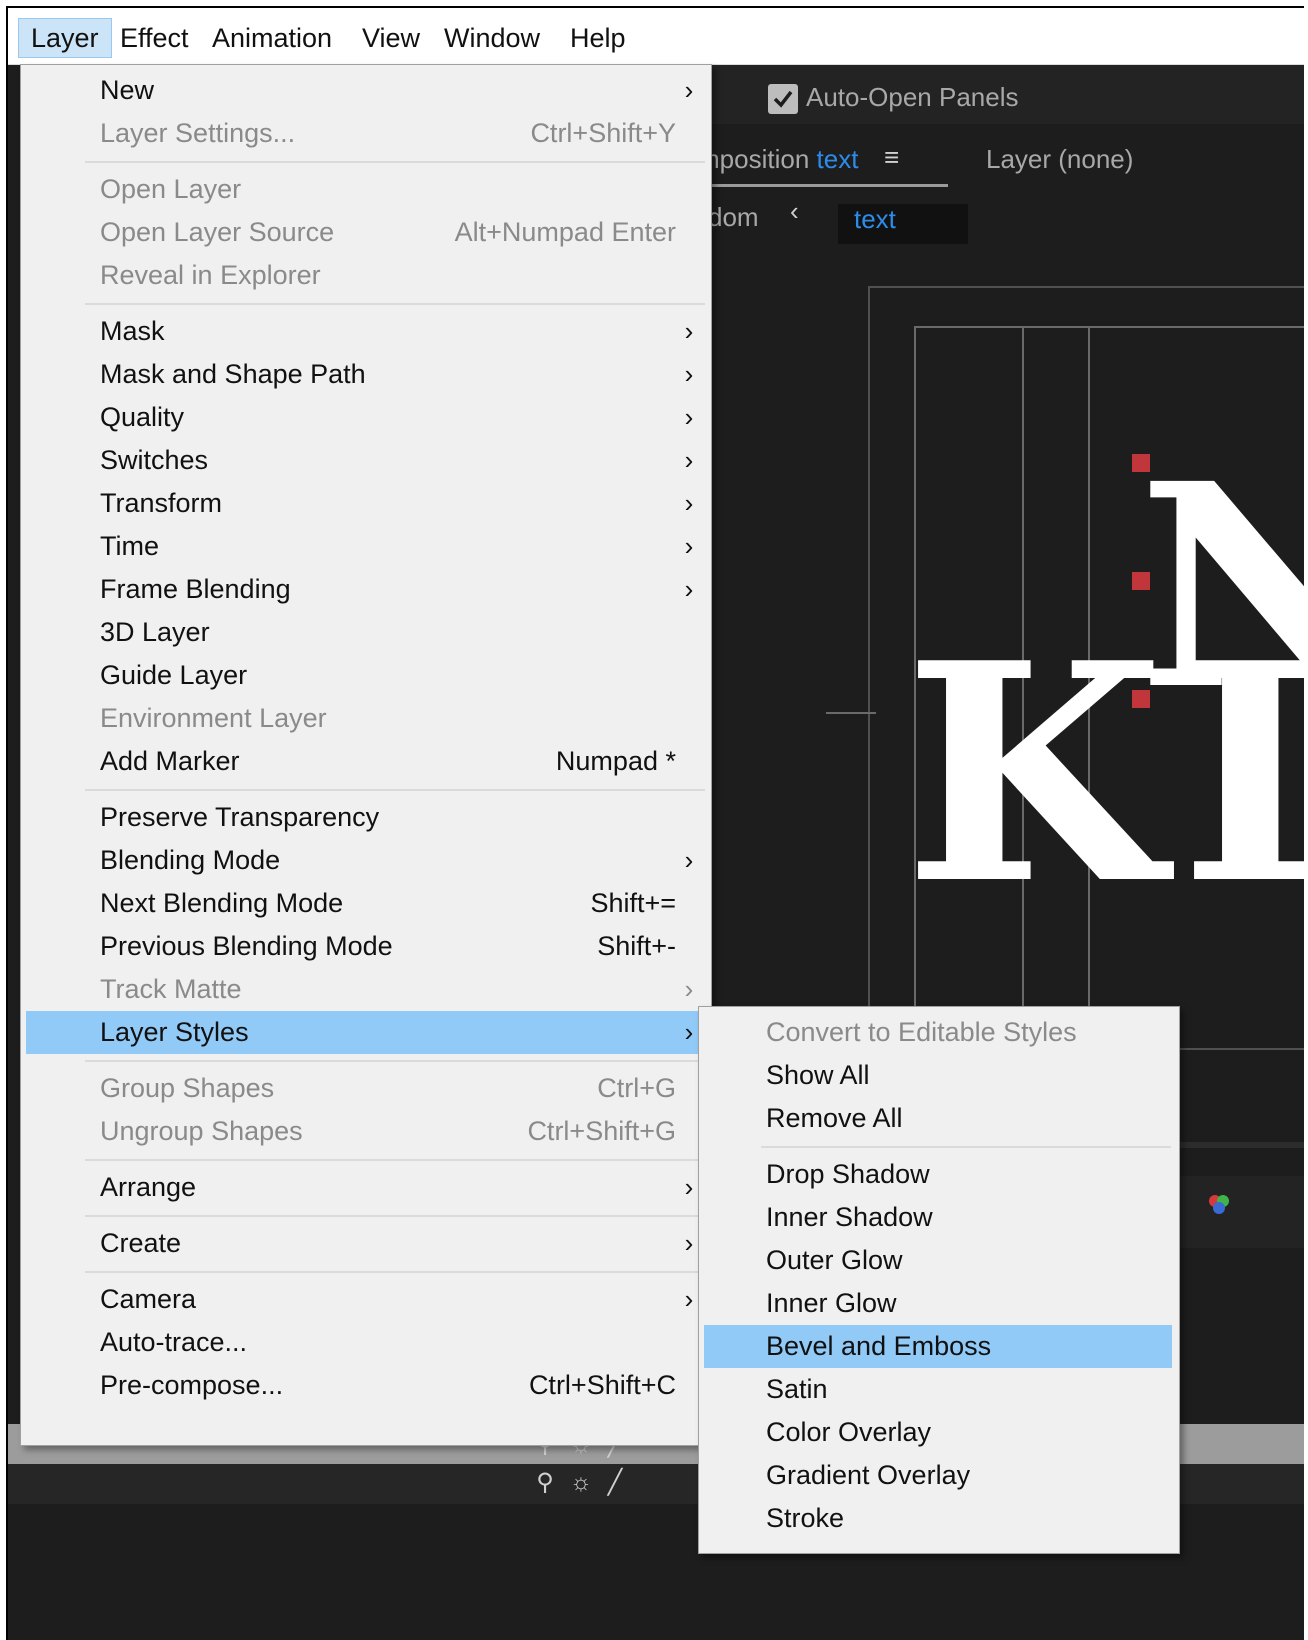  I want to click on menu-item-track-matte: Track Matte ›, so click(366, 989).